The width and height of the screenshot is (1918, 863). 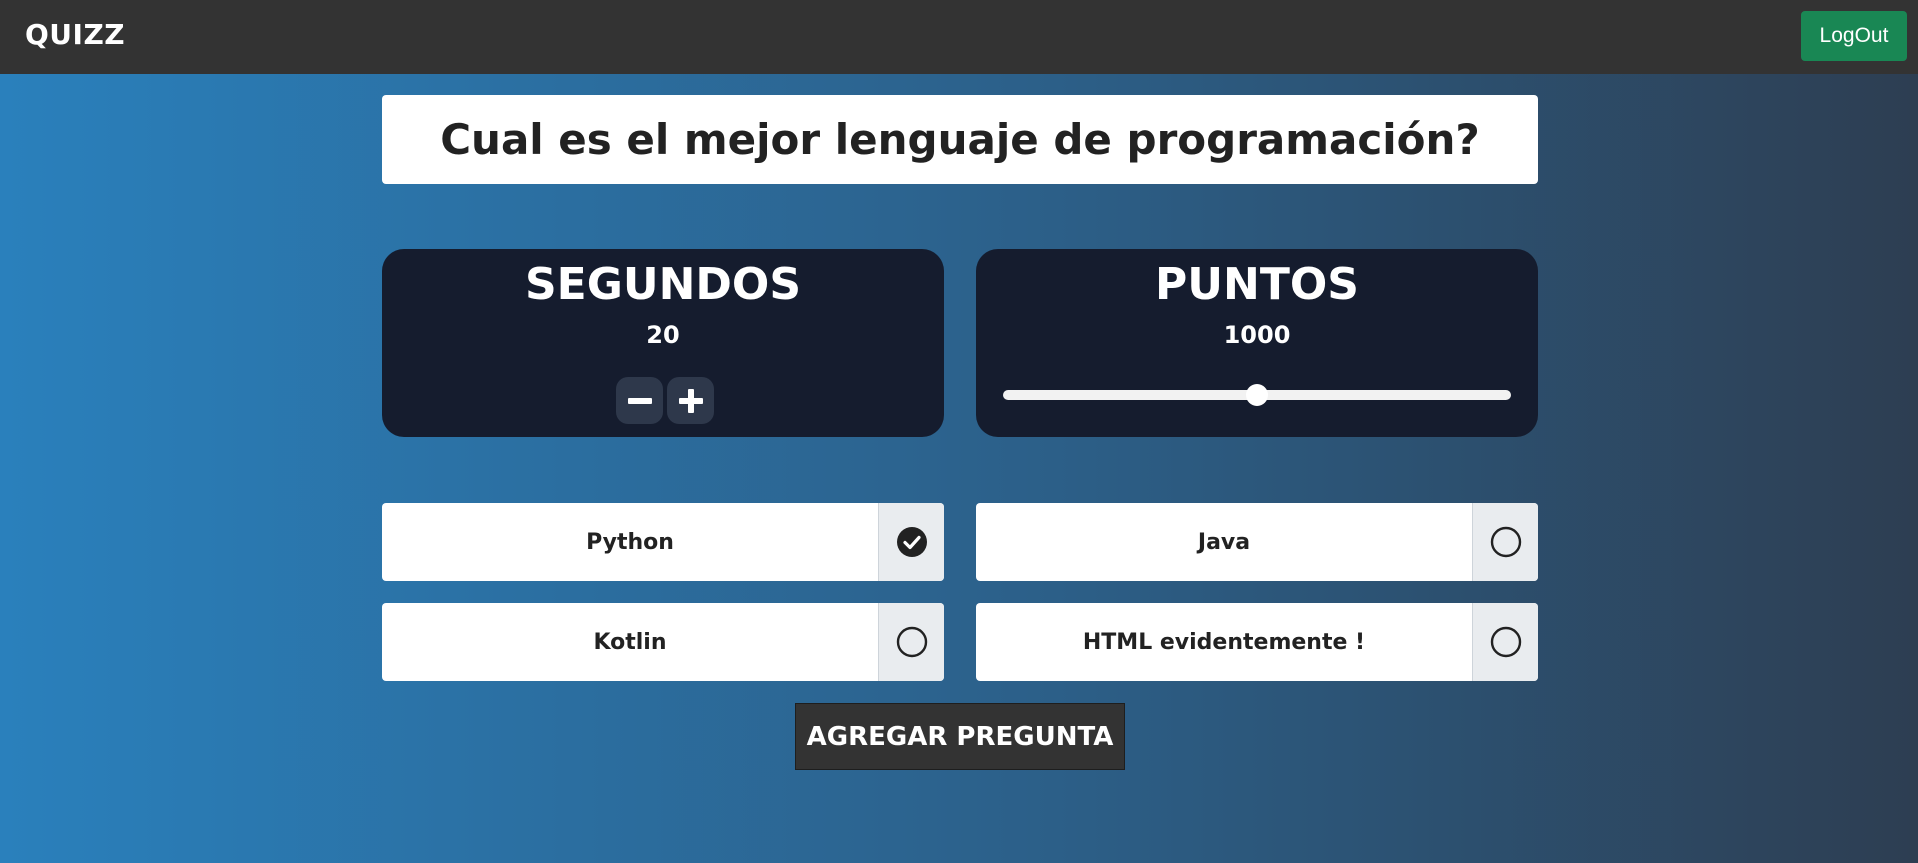 I want to click on check-circle-icon, so click(x=911, y=542).